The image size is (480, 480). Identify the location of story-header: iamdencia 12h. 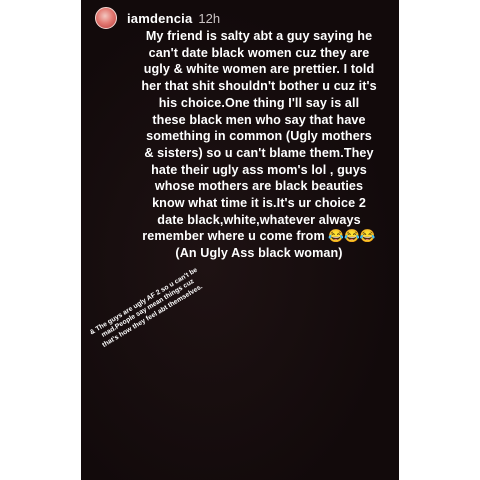
(157, 18).